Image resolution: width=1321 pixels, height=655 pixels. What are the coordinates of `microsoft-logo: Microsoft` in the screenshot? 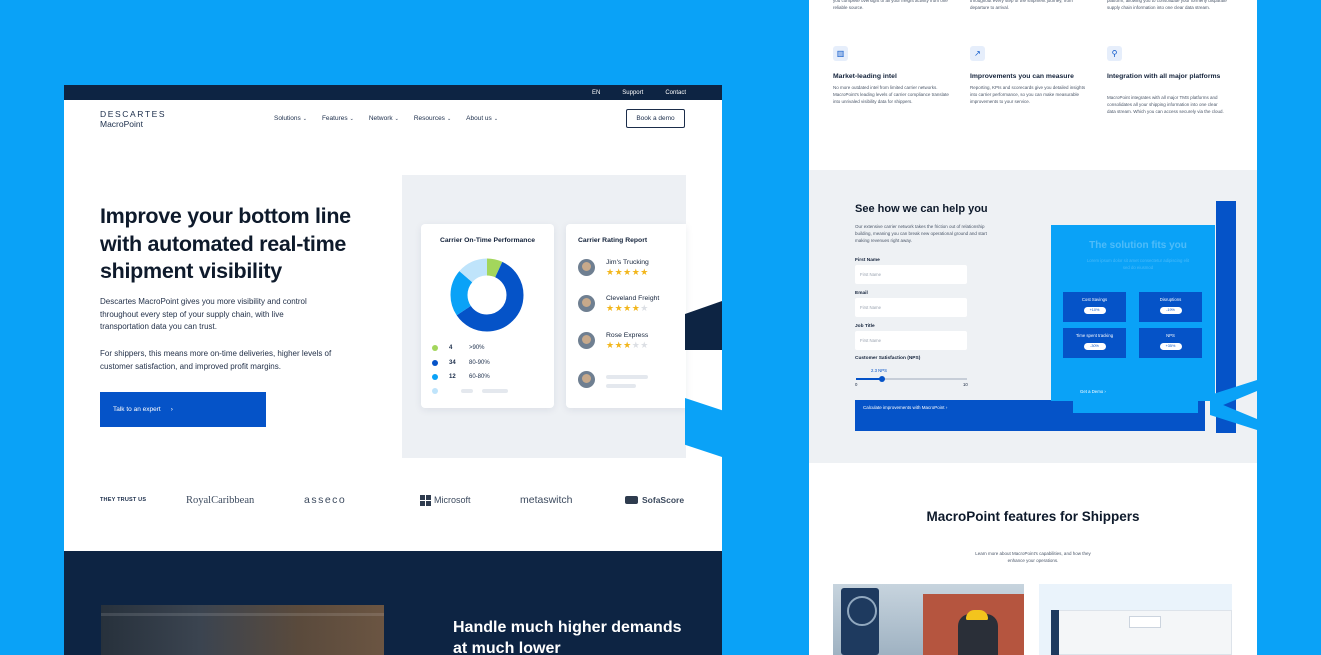 It's located at (470, 500).